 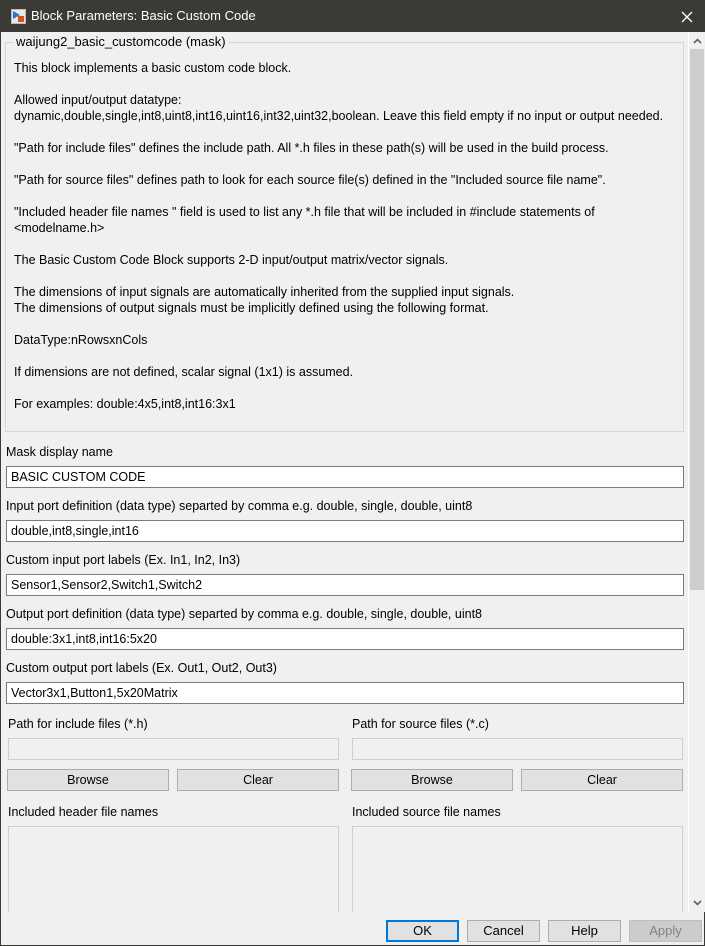 What do you see at coordinates (503, 931) in the screenshot?
I see `cancel-button: Cancel` at bounding box center [503, 931].